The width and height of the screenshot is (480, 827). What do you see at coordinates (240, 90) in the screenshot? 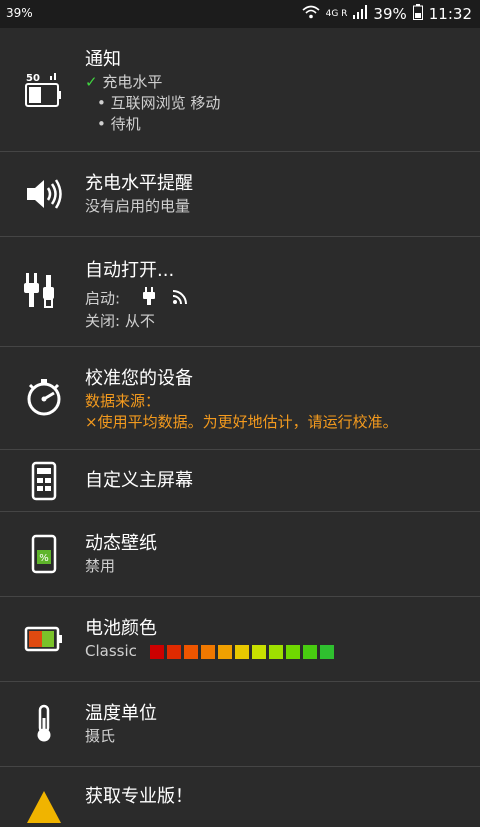
I see `row-notification: 50 通知 ✓ 充电水平 • 互联网浏览 移动 • 待机` at bounding box center [240, 90].